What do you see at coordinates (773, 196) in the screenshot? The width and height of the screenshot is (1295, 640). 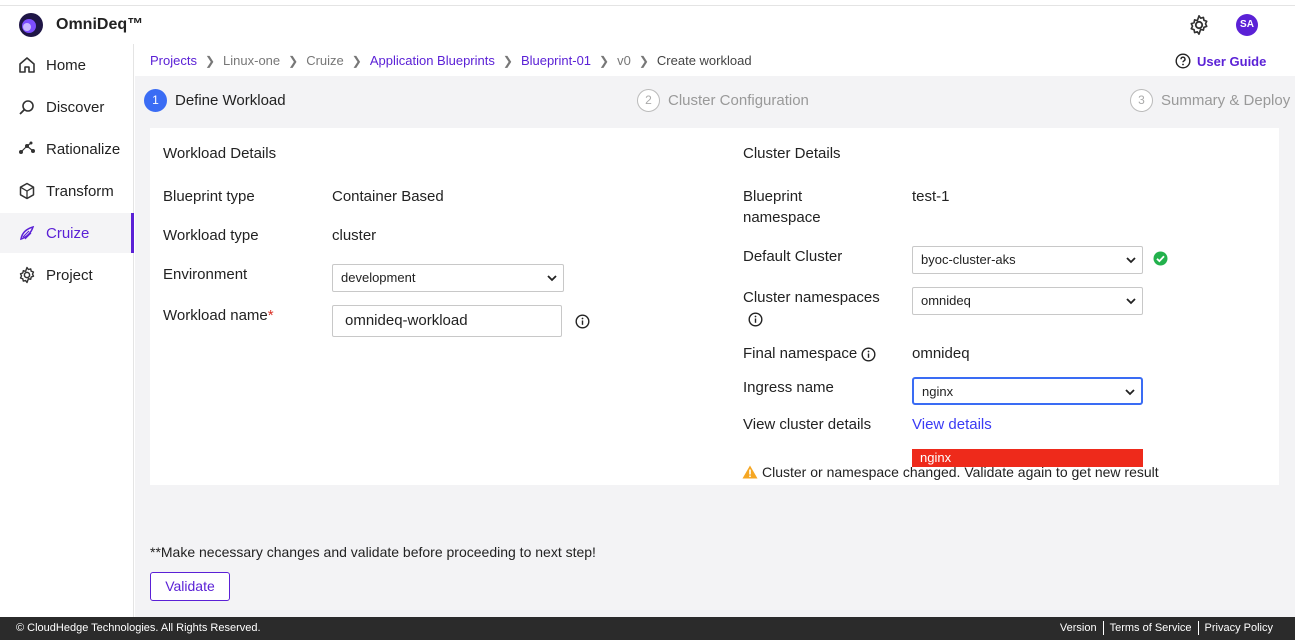 I see `blueprint-namespace-label: Blueprint` at bounding box center [773, 196].